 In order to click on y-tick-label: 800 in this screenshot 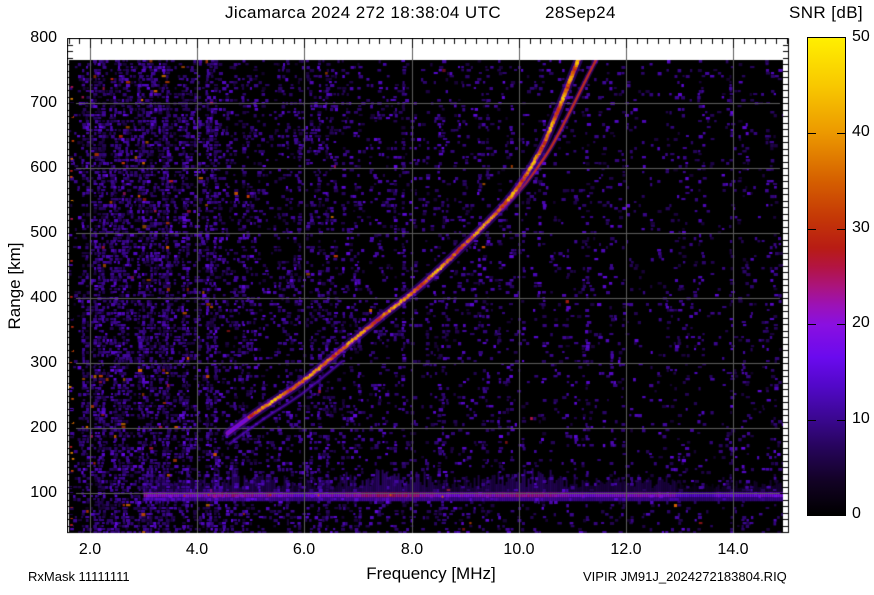, I will do `click(43, 37)`.